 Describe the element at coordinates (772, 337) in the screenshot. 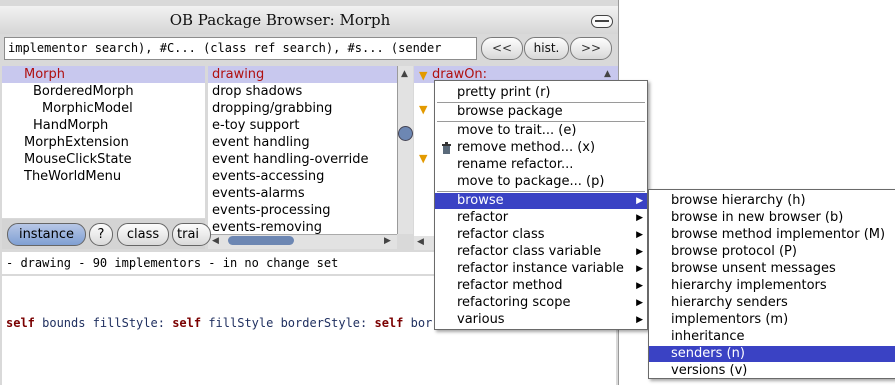

I see `menu-item-inheritance: inheritance` at that location.